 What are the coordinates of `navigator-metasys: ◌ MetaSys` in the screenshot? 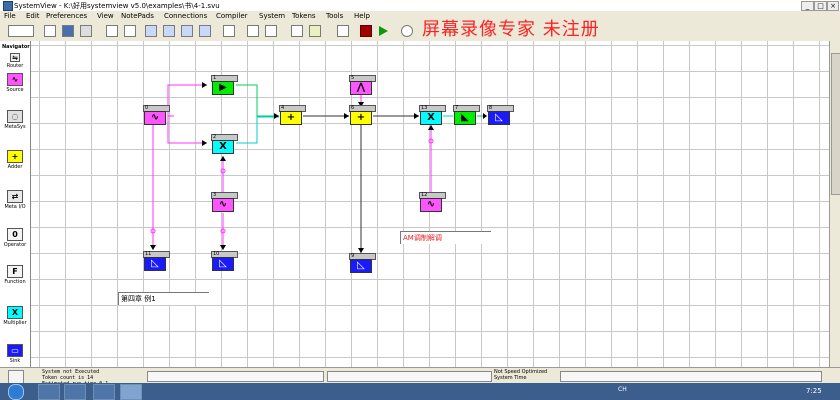 It's located at (15, 120).